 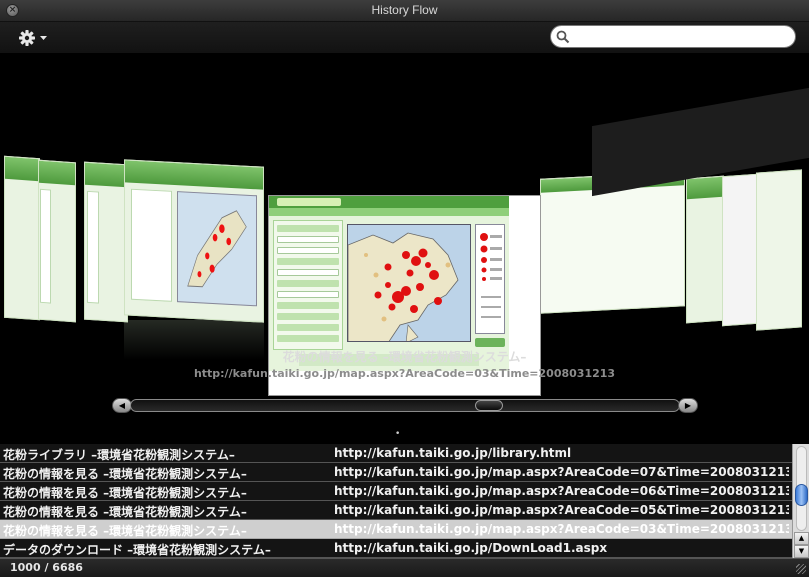 What do you see at coordinates (801, 569) in the screenshot?
I see `resize-grip-icon` at bounding box center [801, 569].